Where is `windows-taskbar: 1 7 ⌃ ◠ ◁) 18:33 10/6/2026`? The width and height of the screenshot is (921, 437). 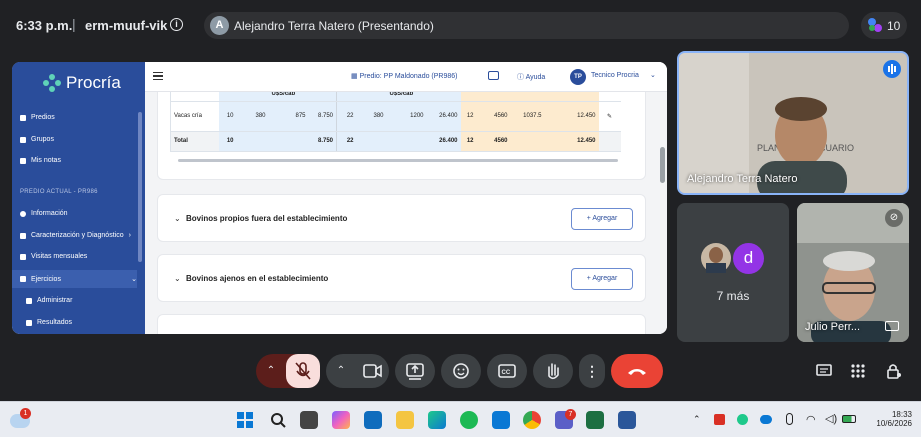
windows-taskbar: 1 7 ⌃ ◠ ◁) 18:33 10/6/2026 is located at coordinates (460, 419).